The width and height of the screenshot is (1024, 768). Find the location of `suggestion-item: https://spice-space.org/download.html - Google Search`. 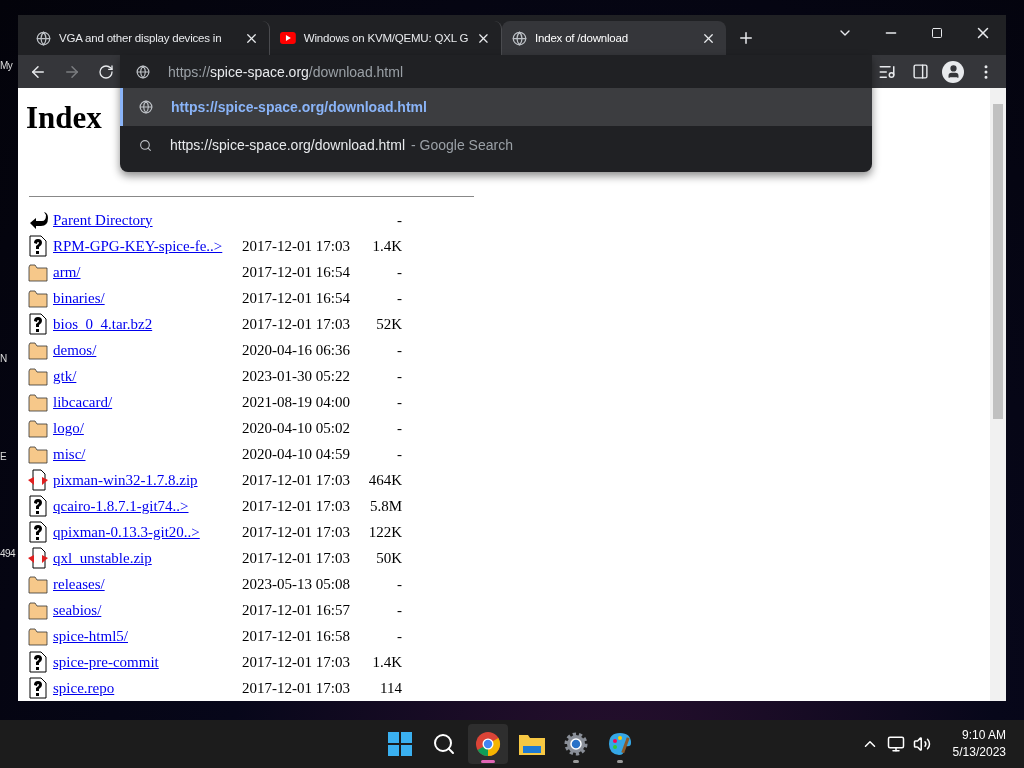

suggestion-item: https://spice-space.org/download.html - Google Search is located at coordinates (496, 145).